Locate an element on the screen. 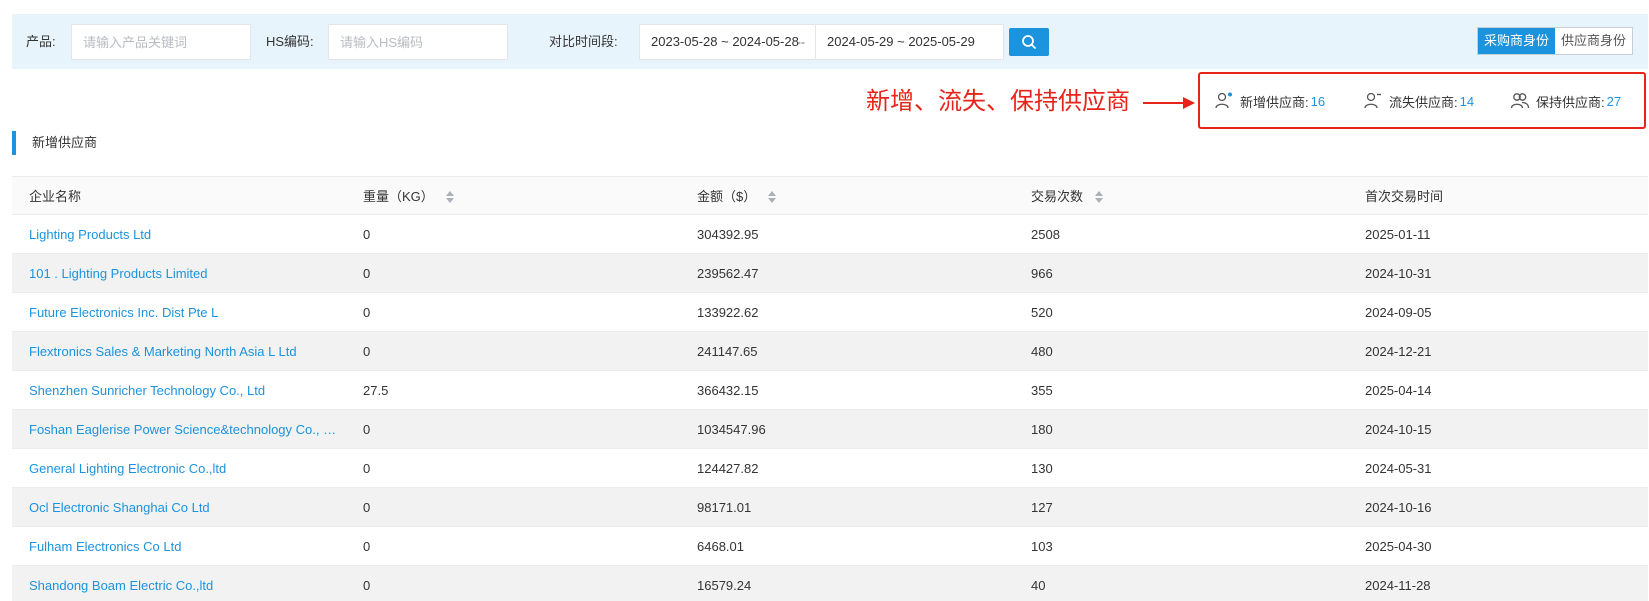 Image resolution: width=1649 pixels, height=601 pixels. company-name-link: Shandong Boam Electric Co.,ltd is located at coordinates (121, 586).